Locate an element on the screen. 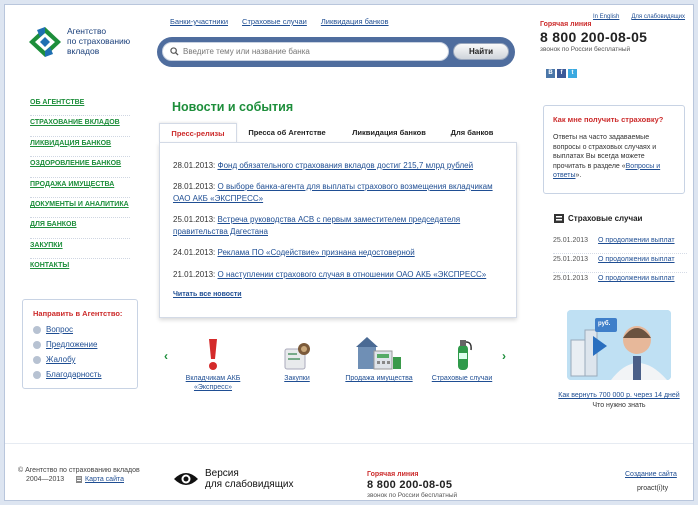 The height and width of the screenshot is (505, 698). proactivity-logo: proact(i)ty is located at coordinates (652, 488).